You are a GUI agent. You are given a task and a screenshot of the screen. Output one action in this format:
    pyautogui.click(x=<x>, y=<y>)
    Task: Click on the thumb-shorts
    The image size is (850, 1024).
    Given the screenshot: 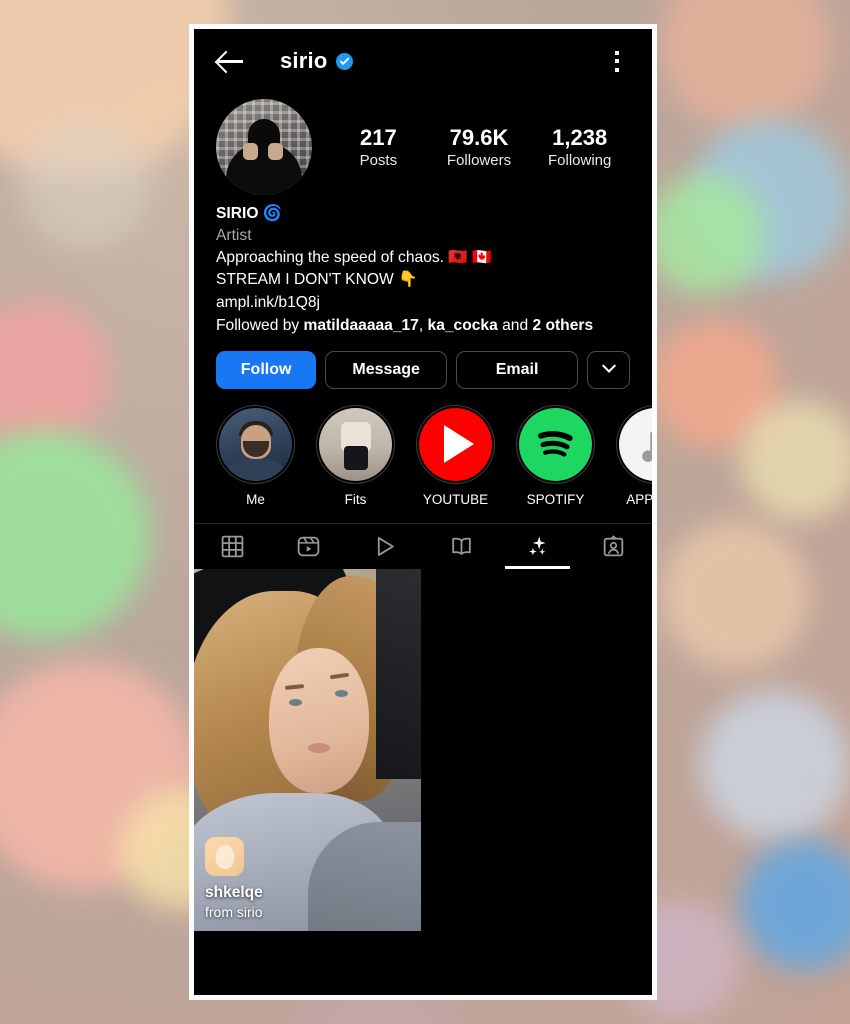 What is the action you would take?
    pyautogui.click(x=355, y=457)
    